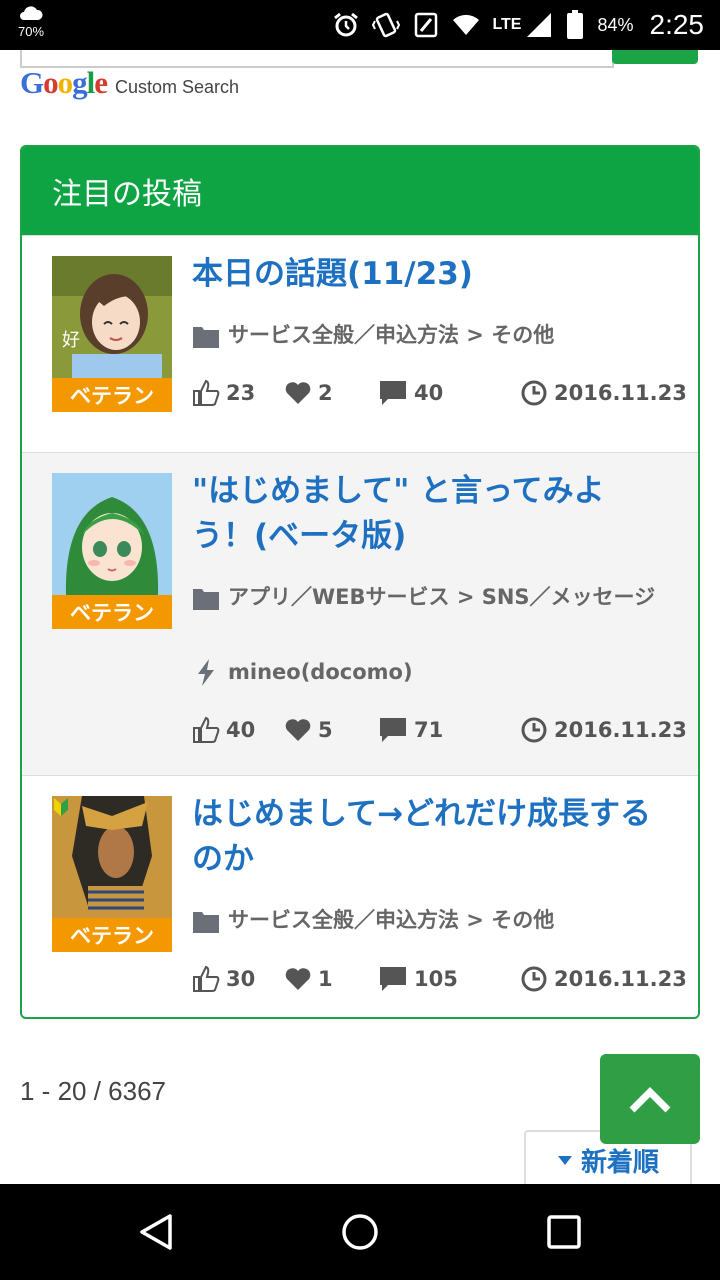 This screenshot has height=1280, width=720. I want to click on avatar-image: 好, so click(112, 317).